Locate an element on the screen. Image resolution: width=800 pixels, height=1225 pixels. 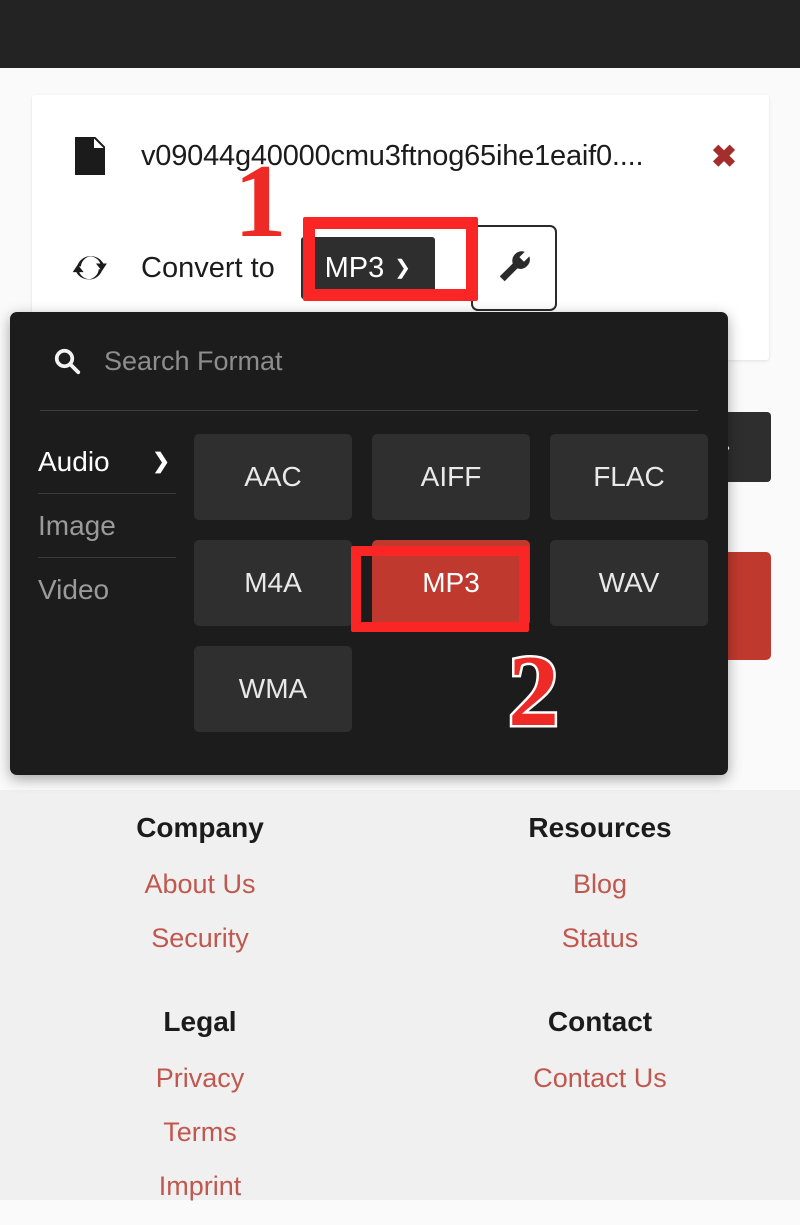
category-item-video: Video is located at coordinates (107, 590).